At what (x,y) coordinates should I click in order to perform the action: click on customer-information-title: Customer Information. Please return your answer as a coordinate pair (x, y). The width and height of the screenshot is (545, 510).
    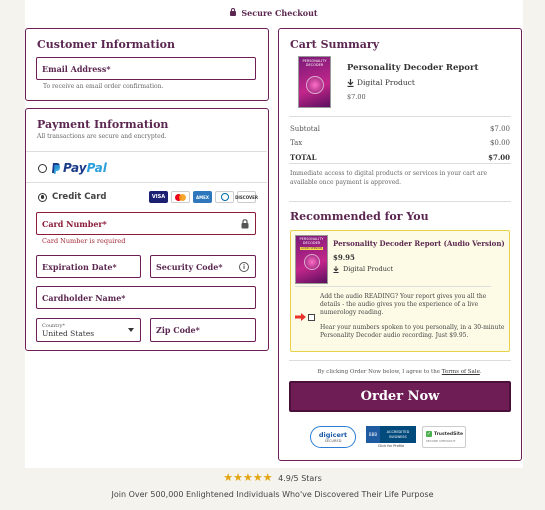
    Looking at the image, I should click on (106, 44).